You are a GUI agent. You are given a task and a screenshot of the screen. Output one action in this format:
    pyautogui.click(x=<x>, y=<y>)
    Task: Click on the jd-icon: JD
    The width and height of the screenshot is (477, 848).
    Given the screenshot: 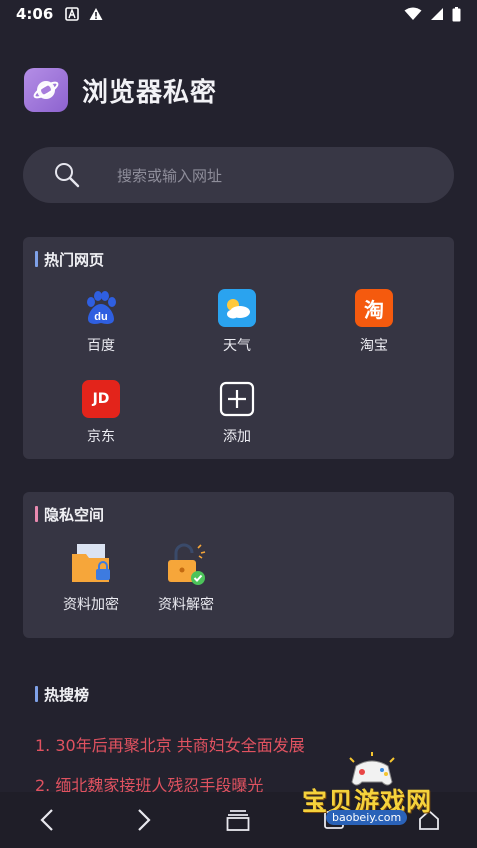 What is the action you would take?
    pyautogui.click(x=101, y=399)
    